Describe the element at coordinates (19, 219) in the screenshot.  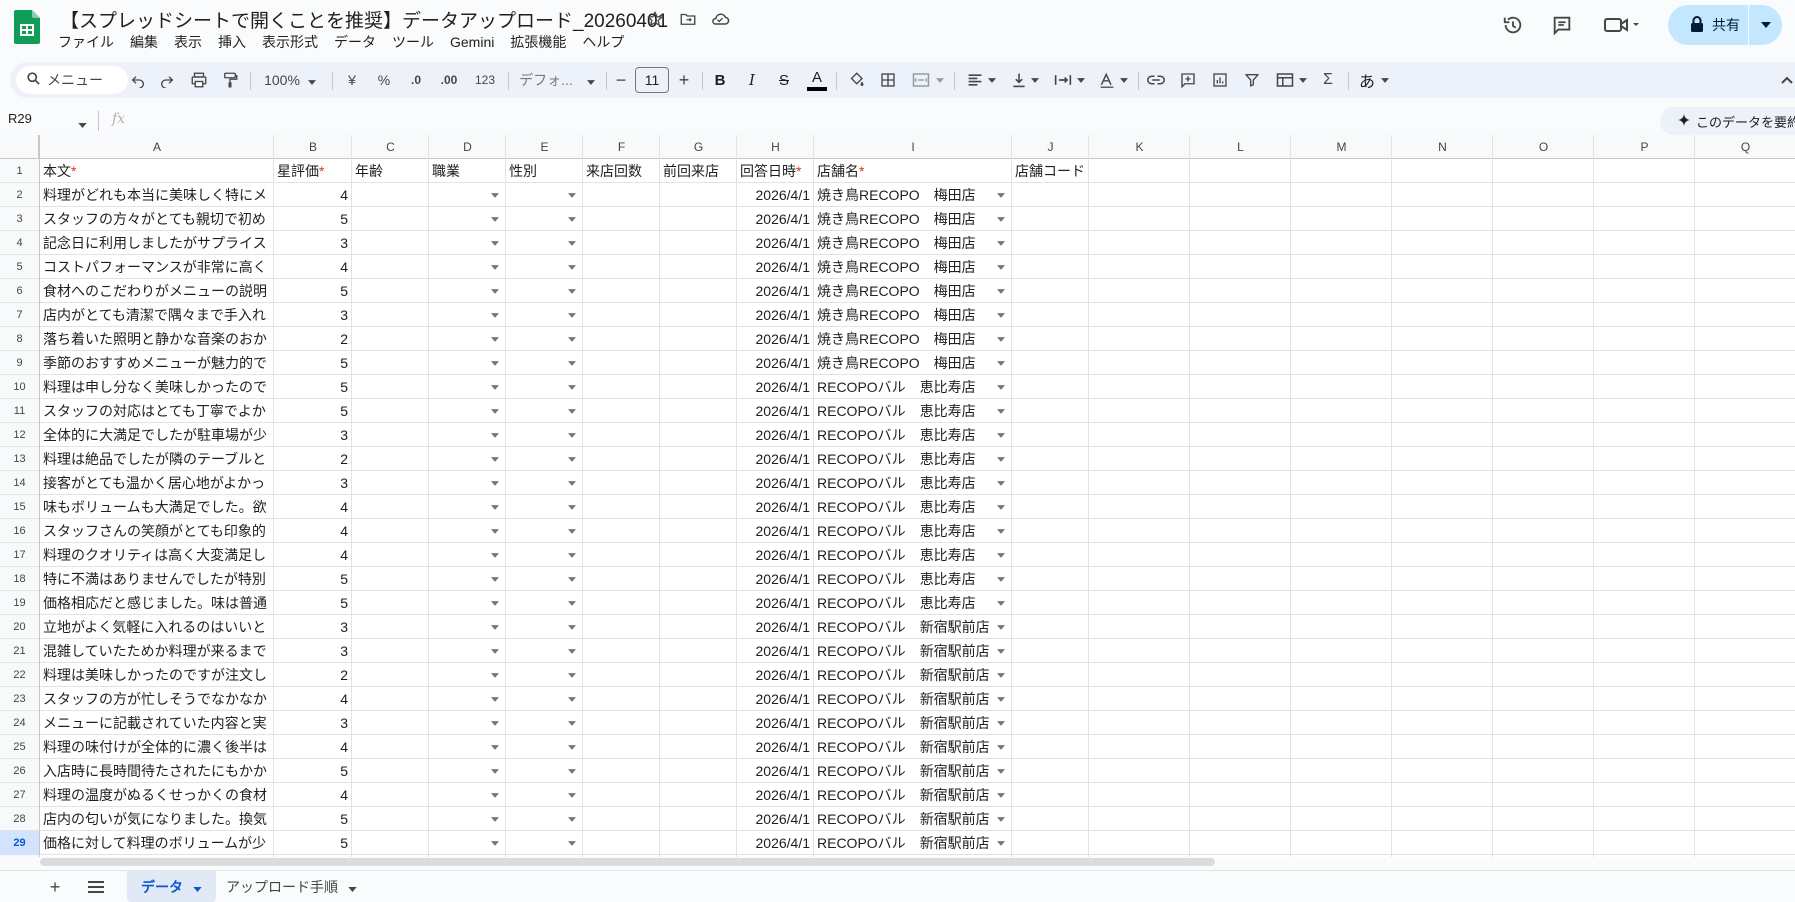
I see `row-header: 3` at that location.